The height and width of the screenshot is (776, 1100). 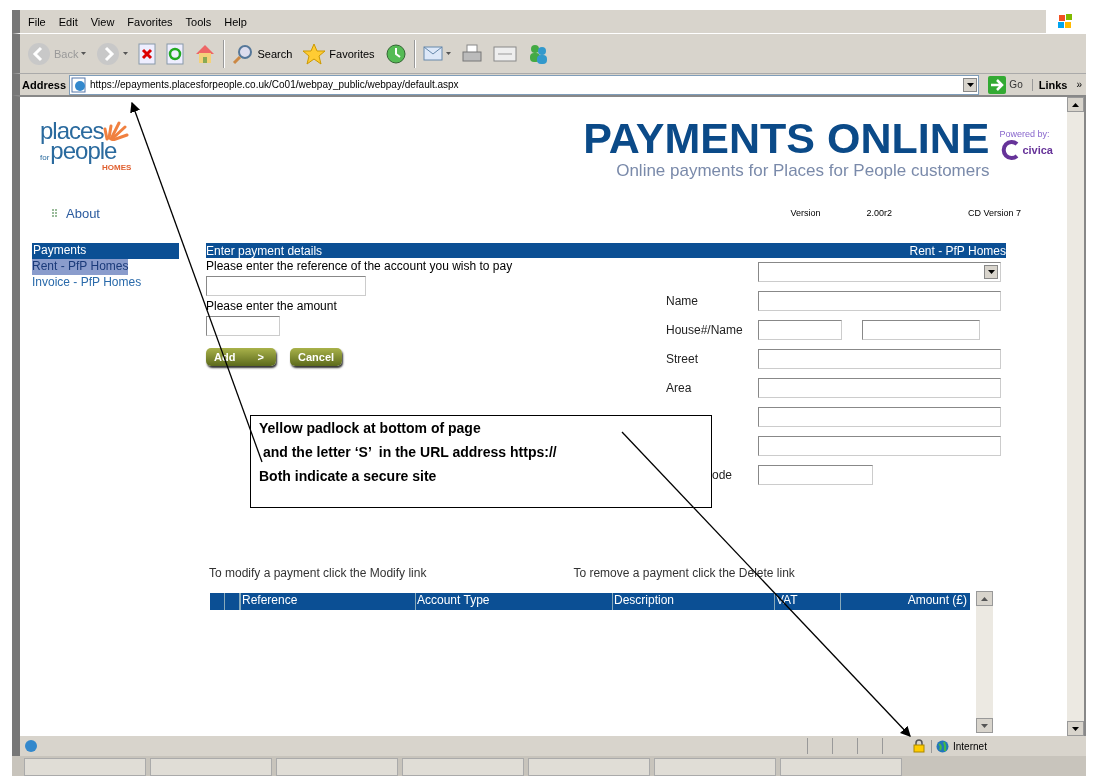 What do you see at coordinates (1049, 84) in the screenshot?
I see `links-button: Links` at bounding box center [1049, 84].